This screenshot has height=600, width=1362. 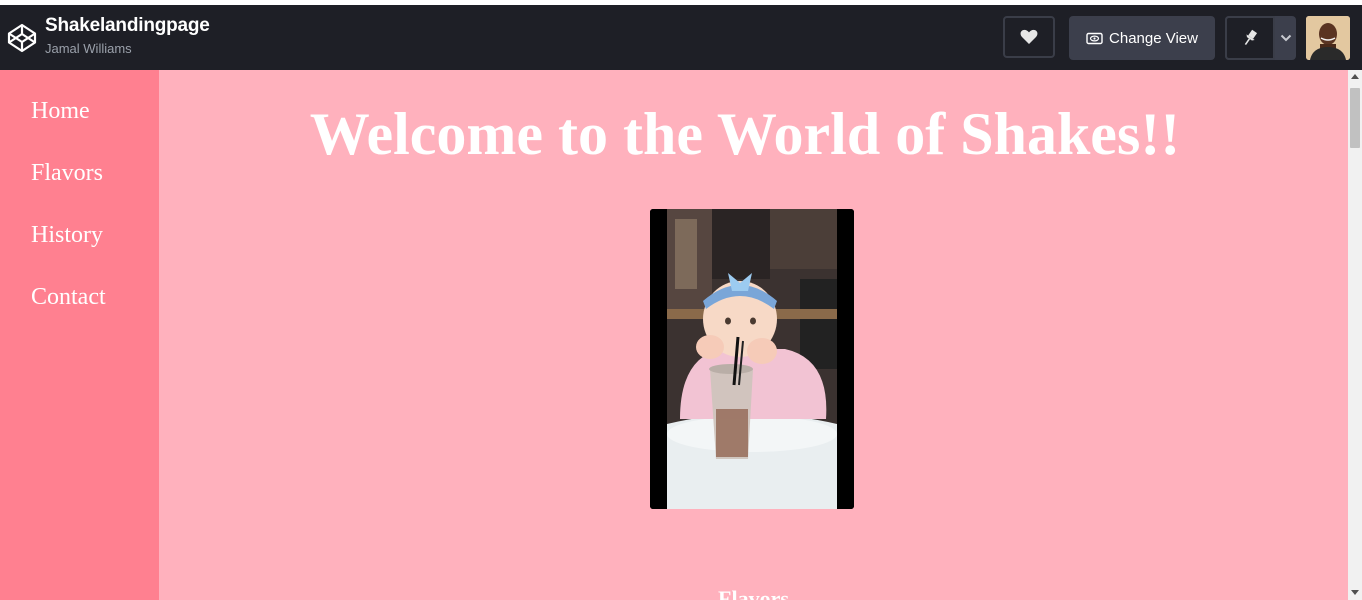 What do you see at coordinates (1355, 335) in the screenshot?
I see `page-scrollbar` at bounding box center [1355, 335].